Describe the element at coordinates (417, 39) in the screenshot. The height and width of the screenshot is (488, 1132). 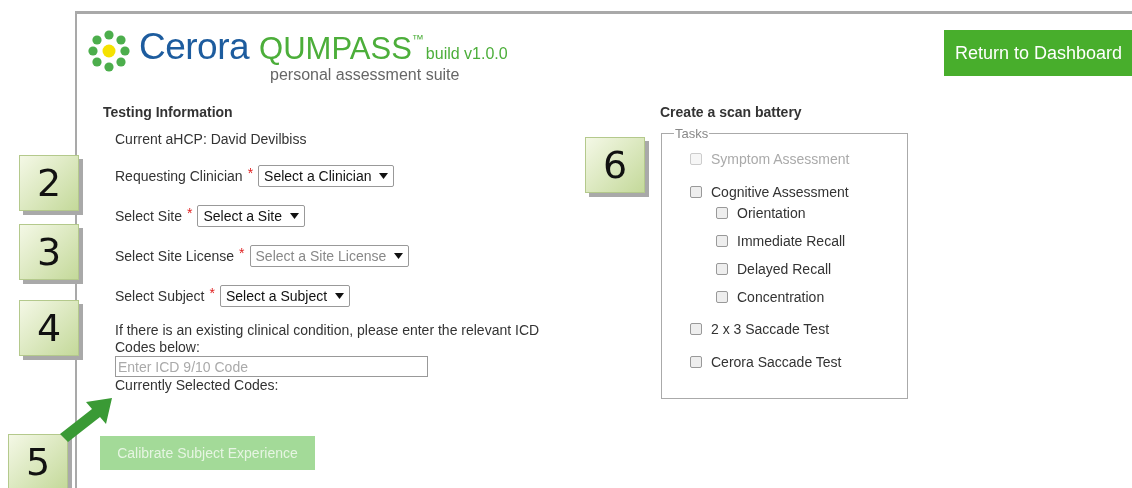
I see `trademark-mark: ™` at that location.